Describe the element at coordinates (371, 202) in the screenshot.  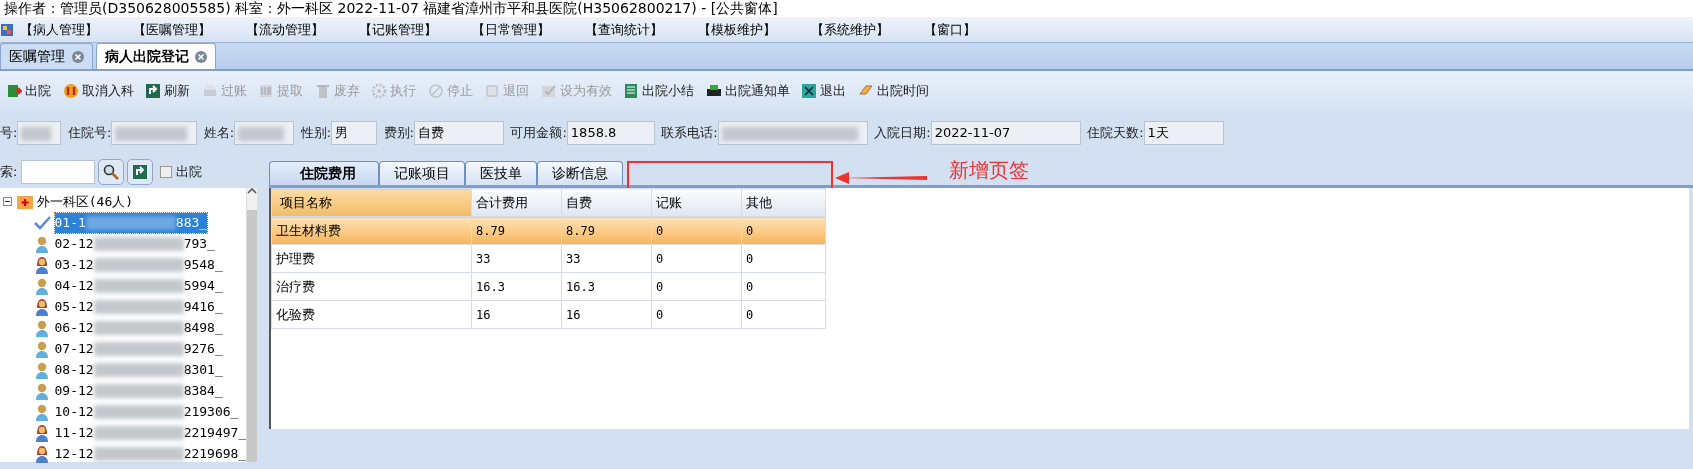
I see `column-header: 项目名称` at that location.